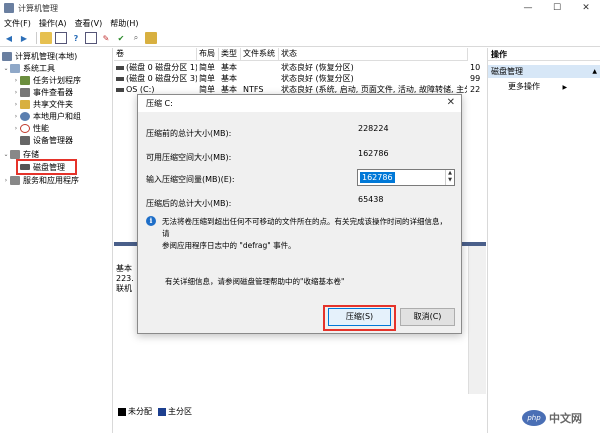 The height and width of the screenshot is (433, 600). What do you see at coordinates (61, 38) in the screenshot?
I see `show-tree-icon` at bounding box center [61, 38].